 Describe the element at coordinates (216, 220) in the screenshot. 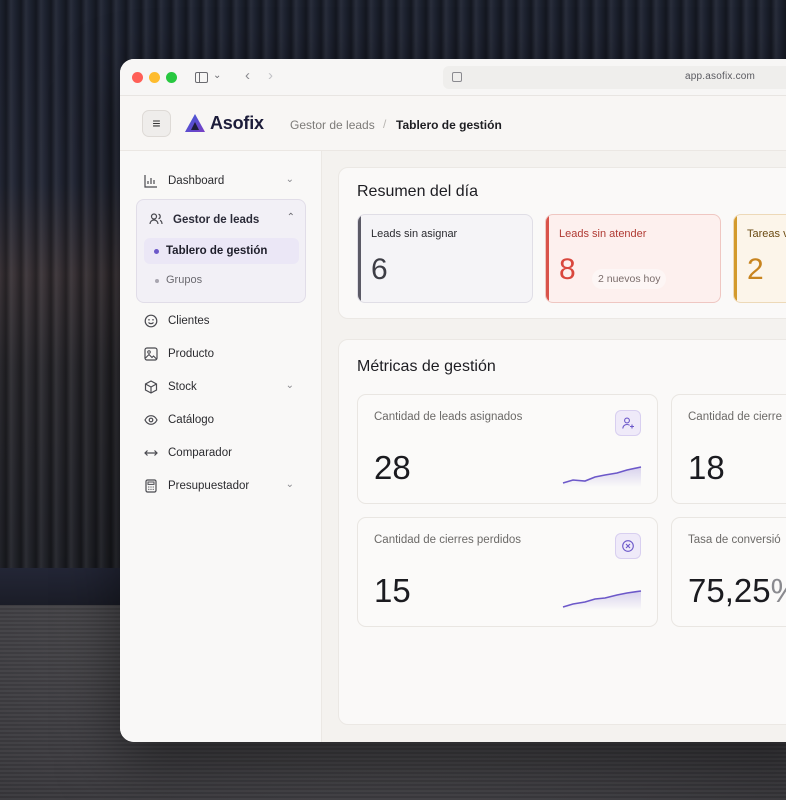

I see `sidebar-item-label: Gestor de leads` at that location.